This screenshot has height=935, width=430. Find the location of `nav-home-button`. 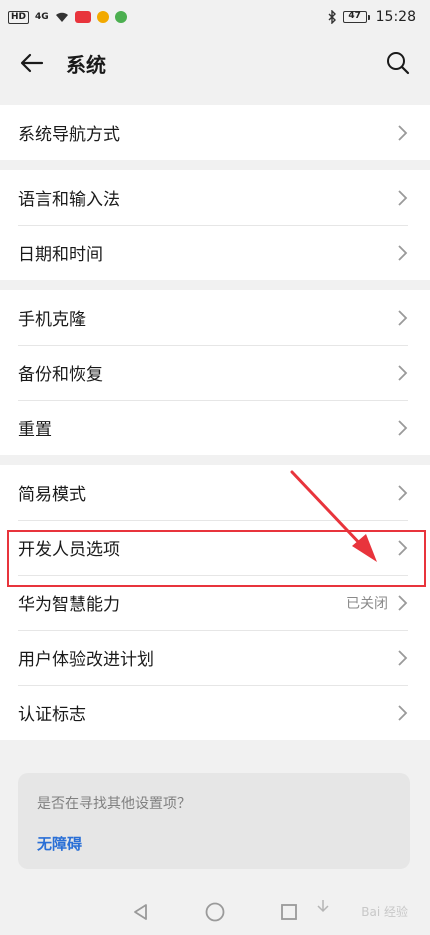

nav-home-button is located at coordinates (215, 912).